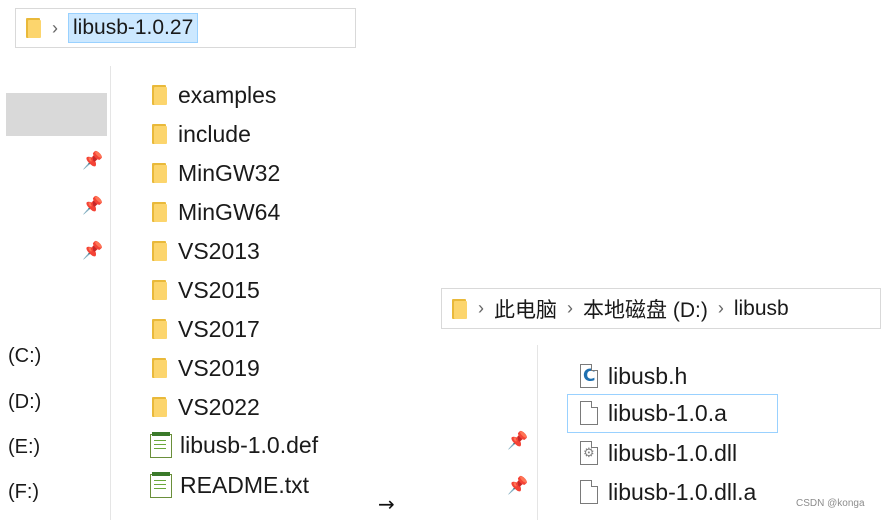 This screenshot has height=520, width=881. I want to click on list-item: VS2019, so click(206, 368).